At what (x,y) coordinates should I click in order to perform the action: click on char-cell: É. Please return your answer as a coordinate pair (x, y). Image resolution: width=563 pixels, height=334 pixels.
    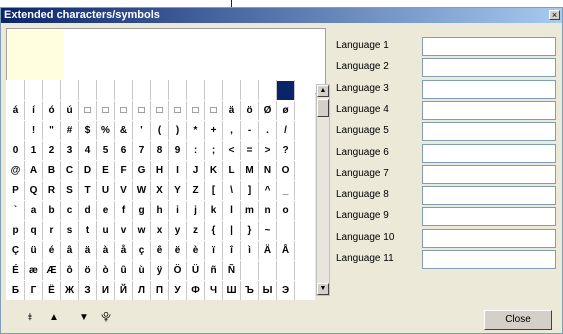
    Looking at the image, I should click on (15, 270).